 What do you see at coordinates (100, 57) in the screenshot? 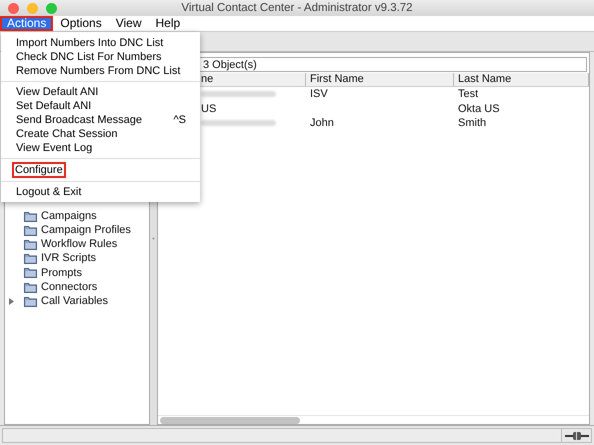
I see `menu-item: Check DNC List For Numbers` at bounding box center [100, 57].